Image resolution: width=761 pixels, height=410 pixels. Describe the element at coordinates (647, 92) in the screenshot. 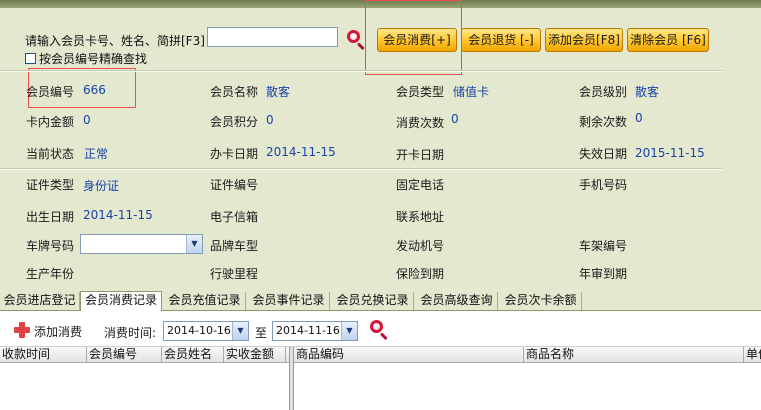

I see `member-level-value: 散客` at that location.